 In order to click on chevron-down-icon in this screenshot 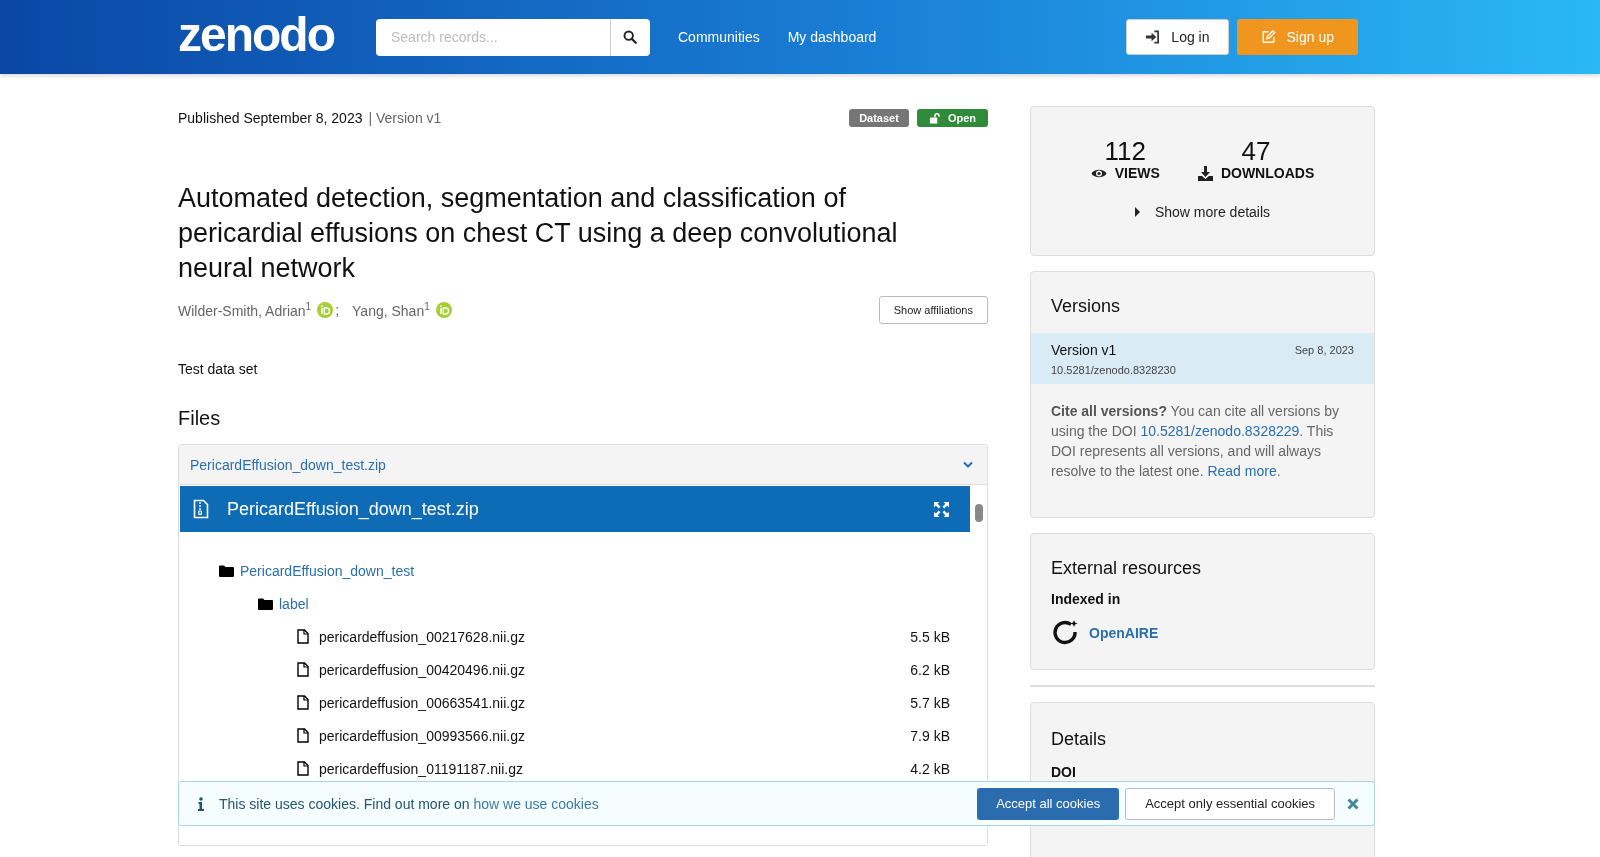, I will do `click(968, 464)`.